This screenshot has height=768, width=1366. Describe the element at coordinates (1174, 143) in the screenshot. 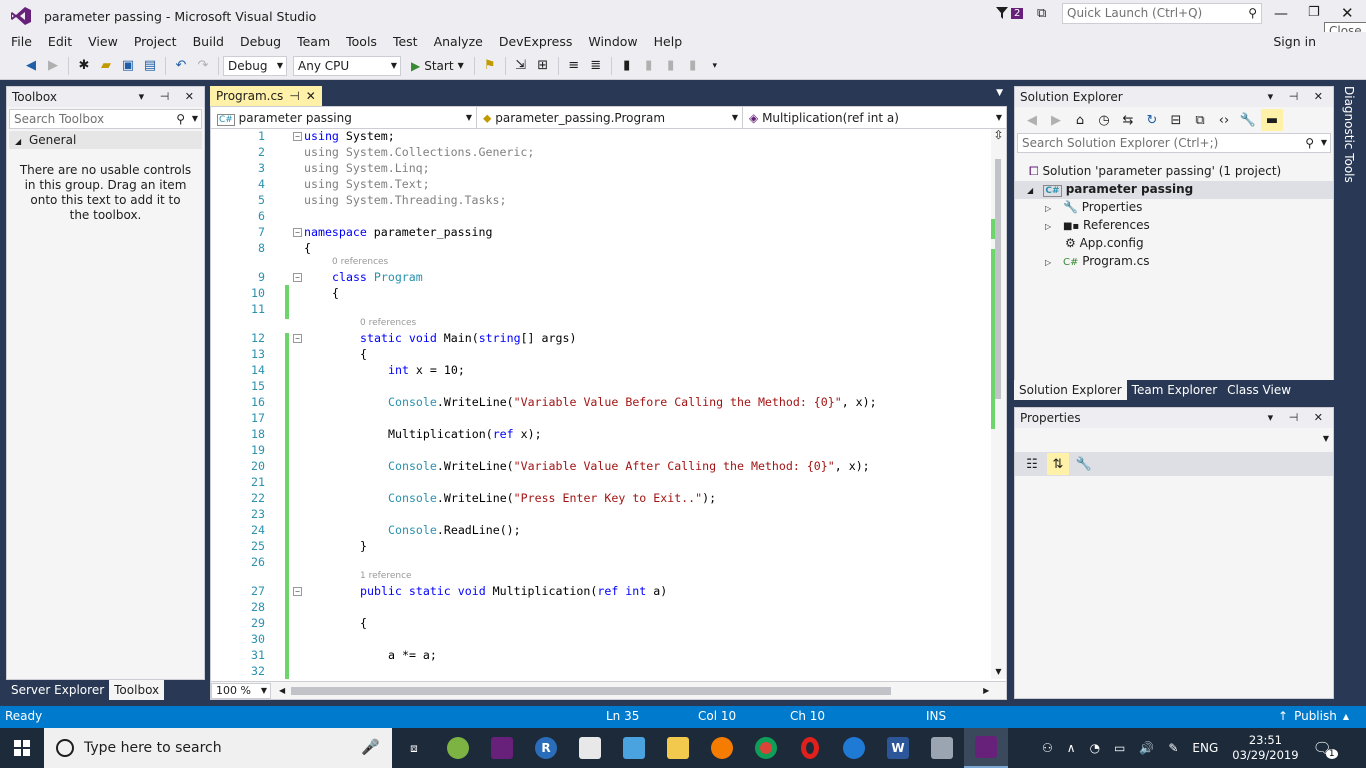

I see `solution-explorer-search-input: Search Solution Explorer (Ctrl+;) ⚲ ▼` at that location.